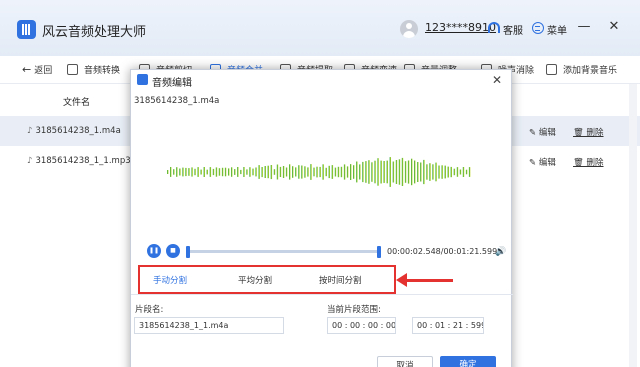  I want to click on back-arrow-icon: ←, so click(27, 69).